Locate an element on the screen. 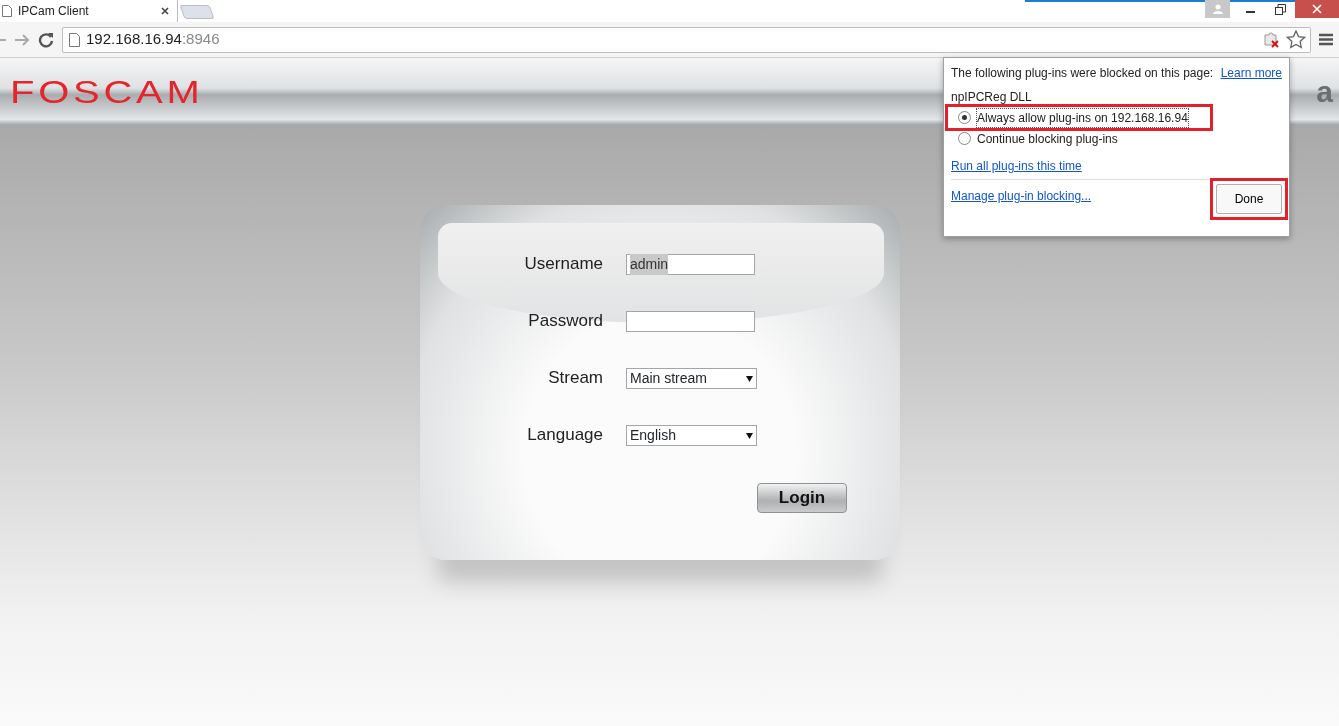  logo: FOSCAM is located at coordinates (107, 92).